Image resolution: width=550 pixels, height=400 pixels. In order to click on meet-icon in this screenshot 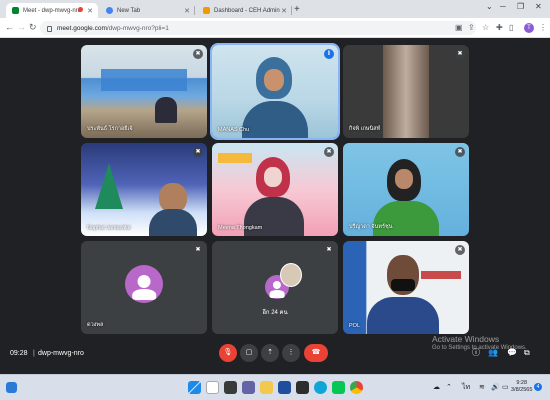, I will do `click(15, 10)`.